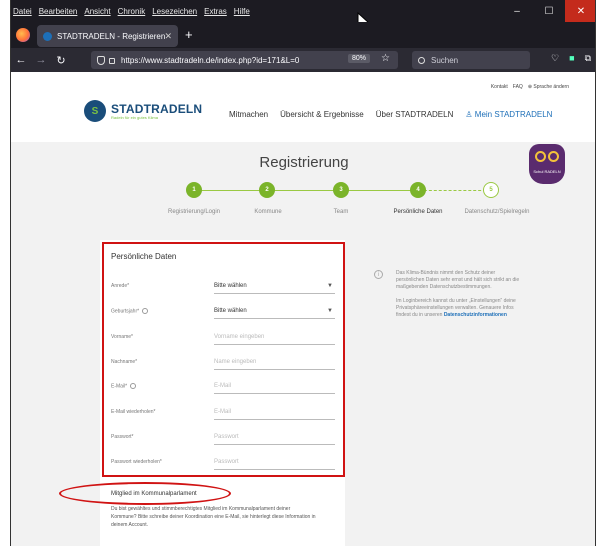 The height and width of the screenshot is (546, 610). I want to click on password-repeat-input: Passwort, so click(274, 464).